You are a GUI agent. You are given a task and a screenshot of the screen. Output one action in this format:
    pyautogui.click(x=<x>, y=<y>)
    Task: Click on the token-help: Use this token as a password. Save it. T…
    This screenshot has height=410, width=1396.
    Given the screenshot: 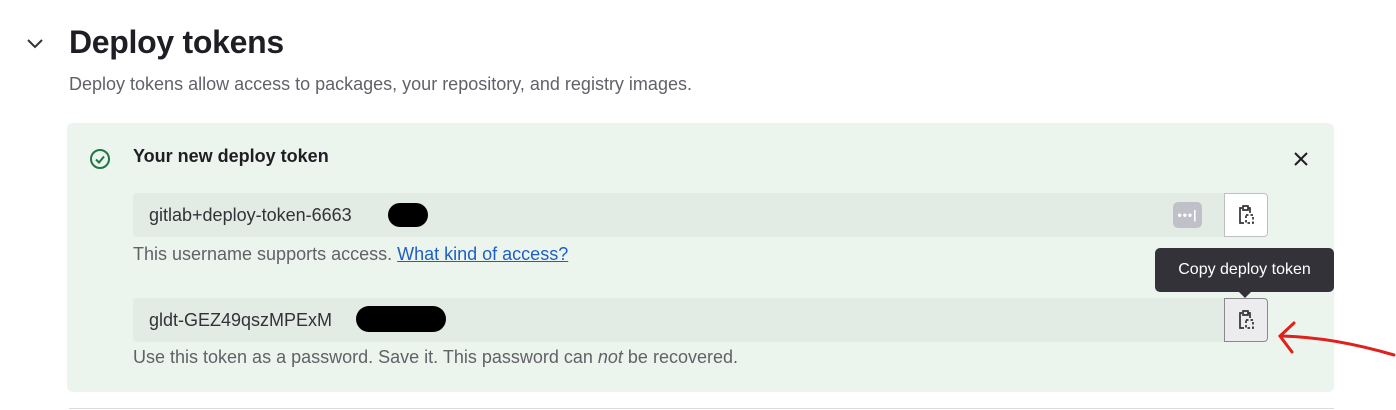 What is the action you would take?
    pyautogui.click(x=435, y=357)
    